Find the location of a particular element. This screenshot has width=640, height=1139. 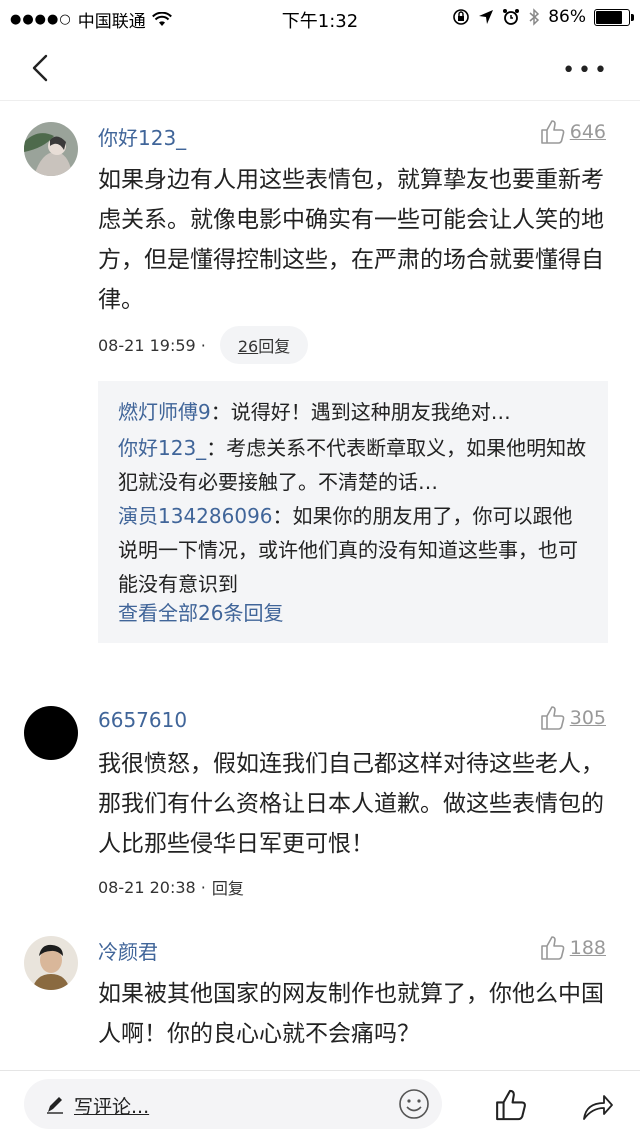

battery-icon is located at coordinates (614, 17).